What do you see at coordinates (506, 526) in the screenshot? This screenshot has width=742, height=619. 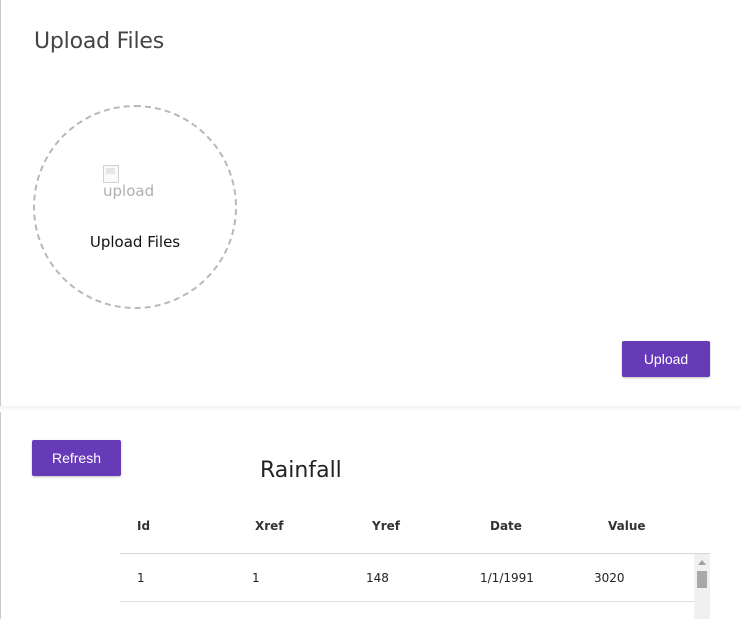 I see `column-header-date: Date` at bounding box center [506, 526].